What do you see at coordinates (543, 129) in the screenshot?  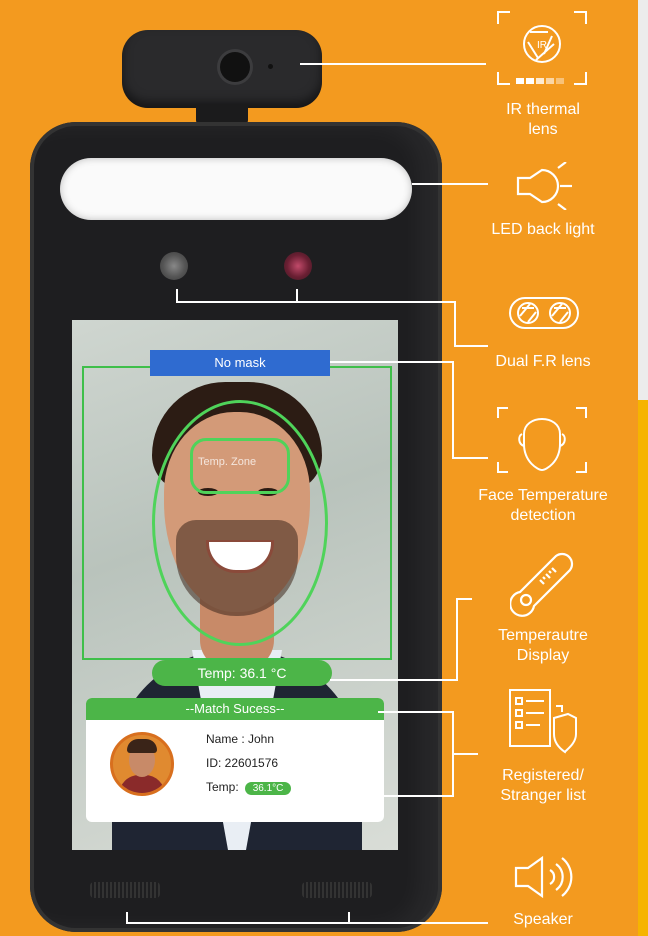 I see `feature-label-ir-2: lens` at bounding box center [543, 129].